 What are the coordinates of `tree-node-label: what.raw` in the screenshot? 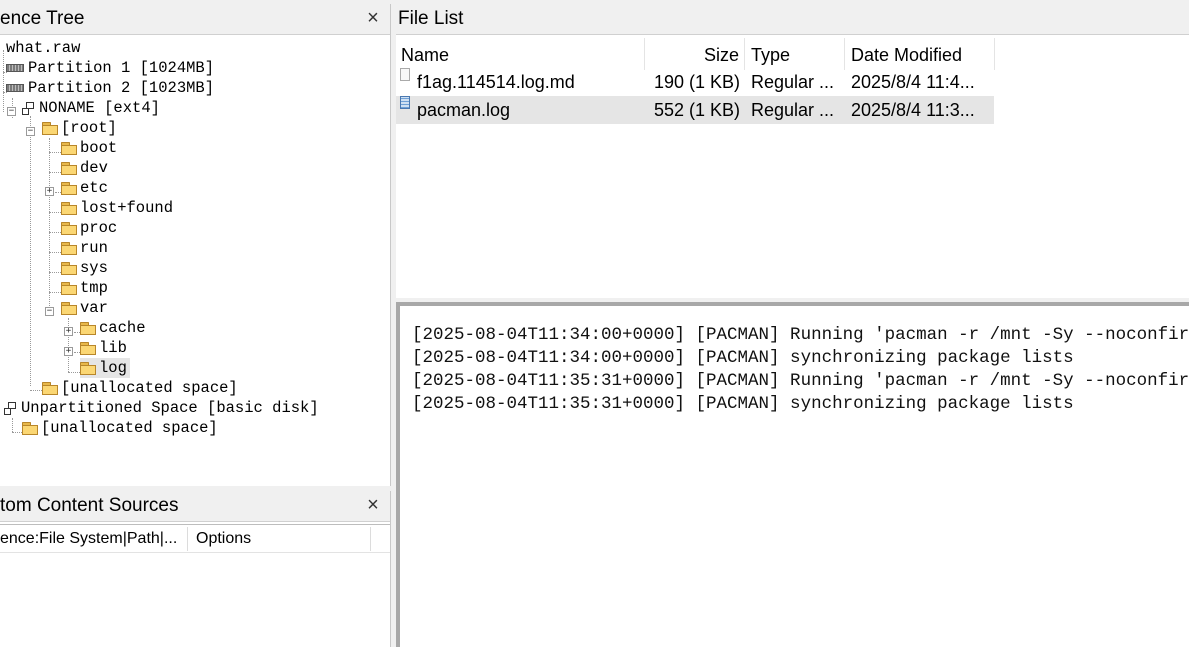 It's located at (43, 48).